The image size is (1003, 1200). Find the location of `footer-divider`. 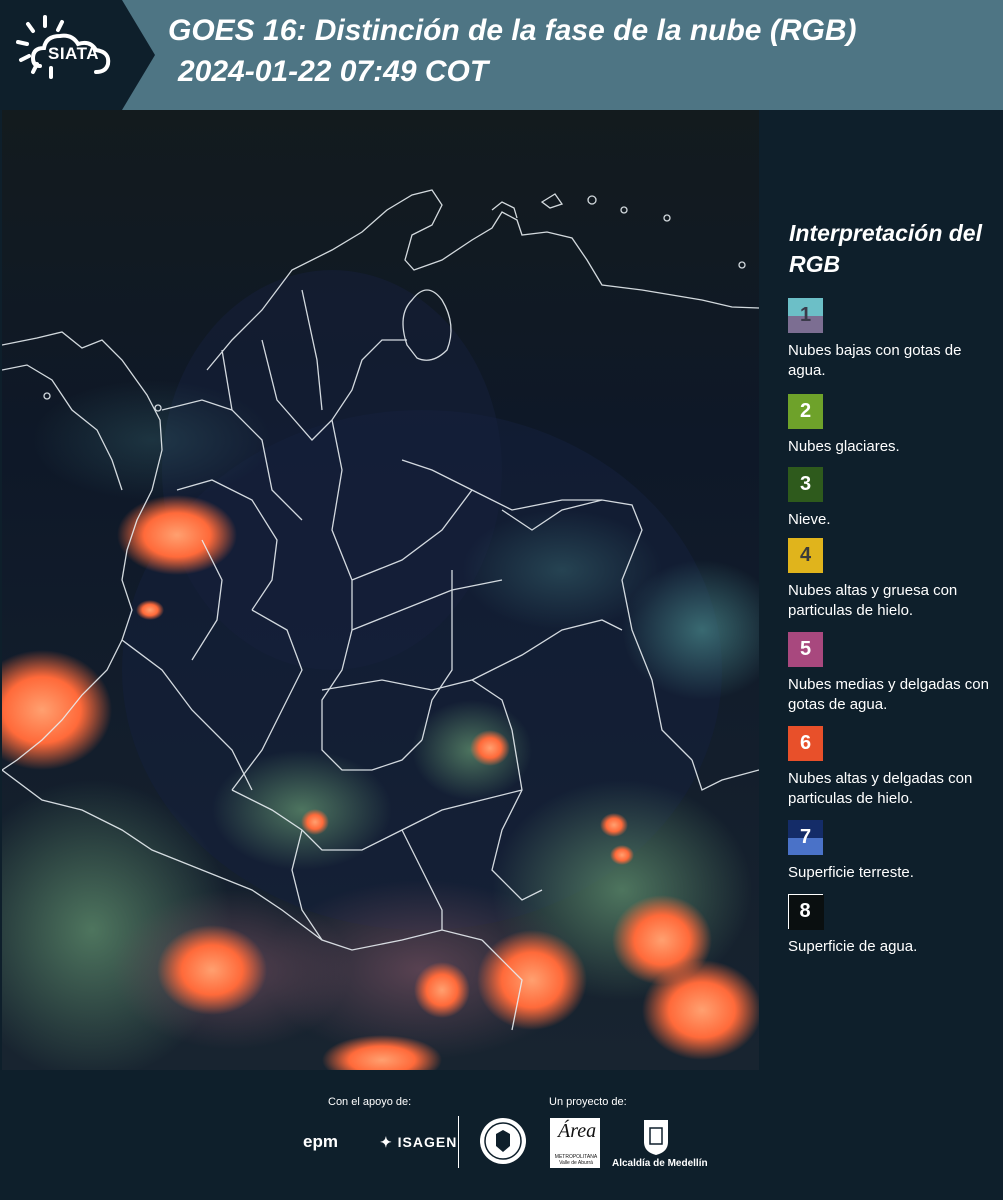

footer-divider is located at coordinates (458, 1142).